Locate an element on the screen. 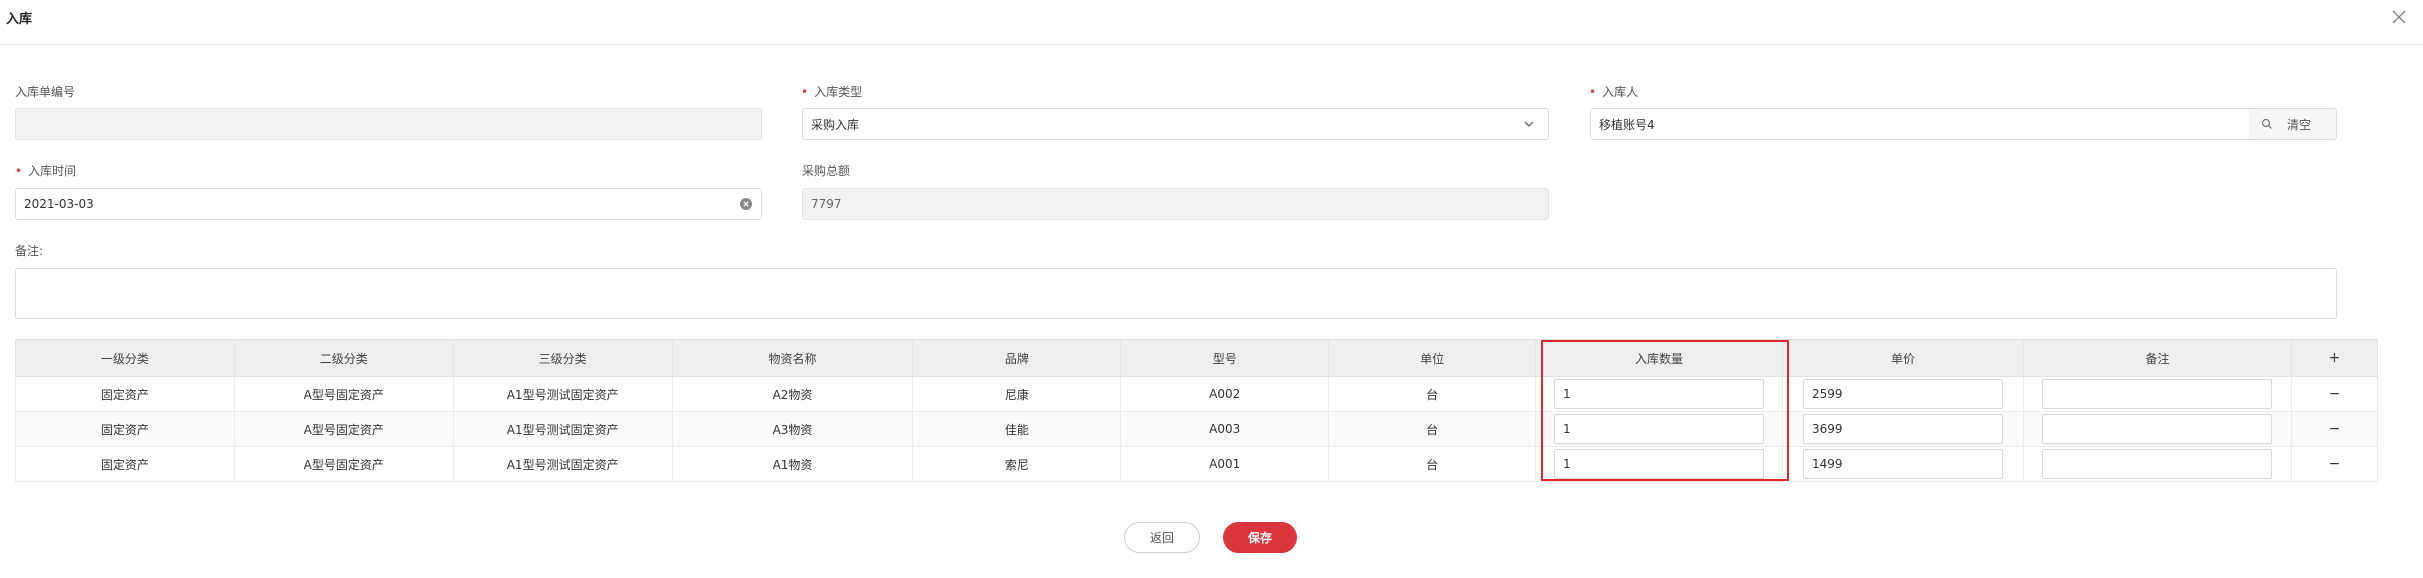 The image size is (2423, 578). person-search-group: 清空 is located at coordinates (2293, 124).